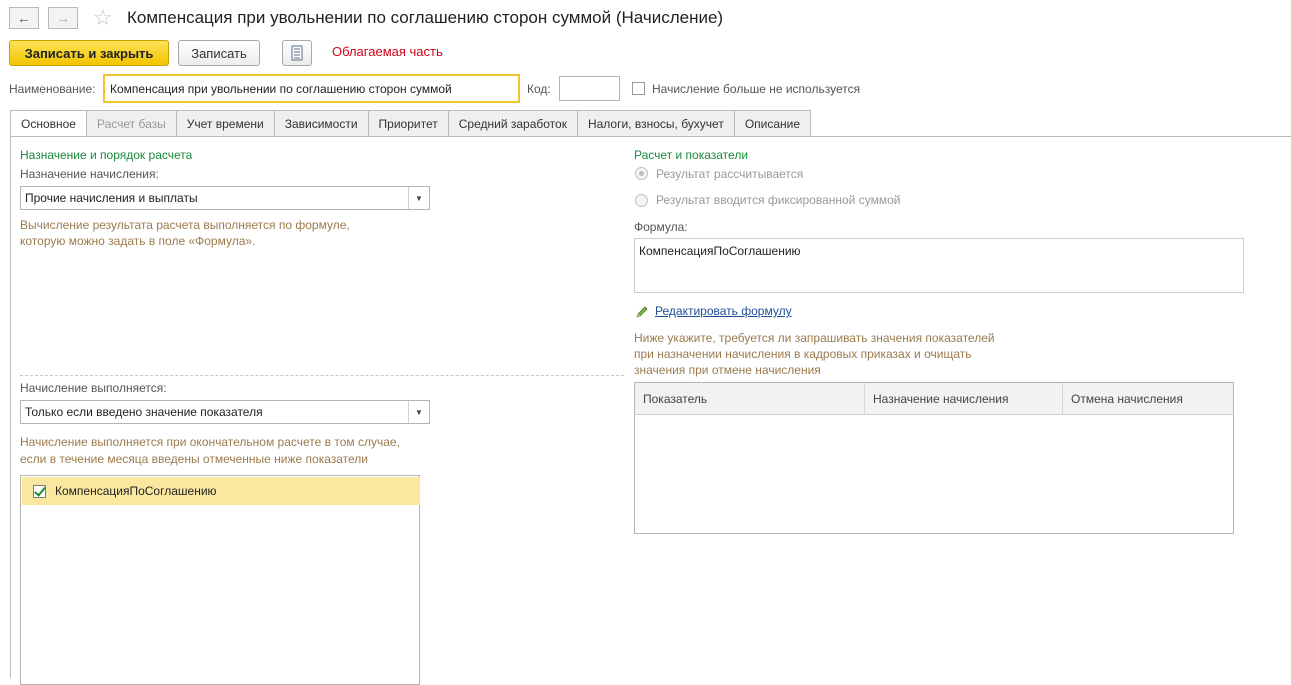 The height and width of the screenshot is (685, 1291). I want to click on pencil-icon, so click(642, 313).